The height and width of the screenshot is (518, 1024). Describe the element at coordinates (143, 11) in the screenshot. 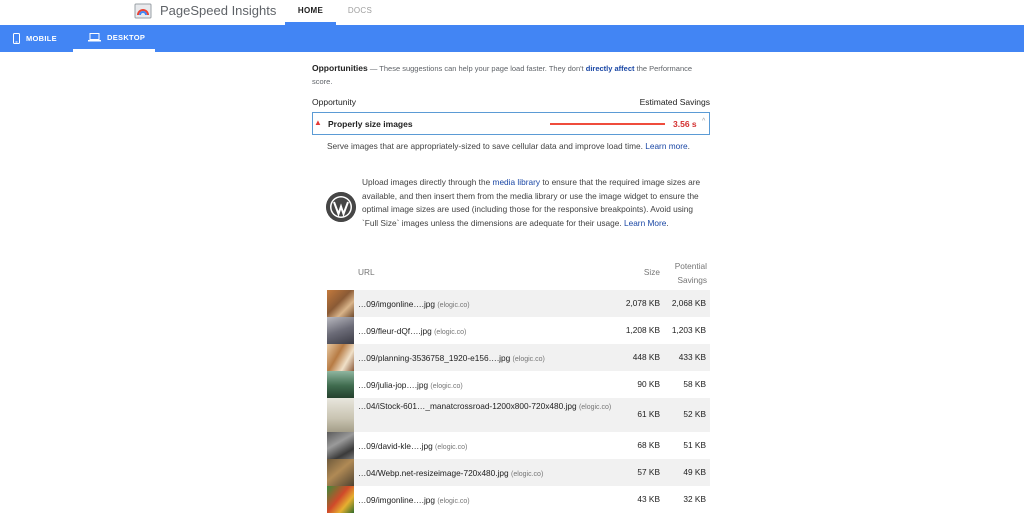

I see `pagespeed-logo-icon` at that location.